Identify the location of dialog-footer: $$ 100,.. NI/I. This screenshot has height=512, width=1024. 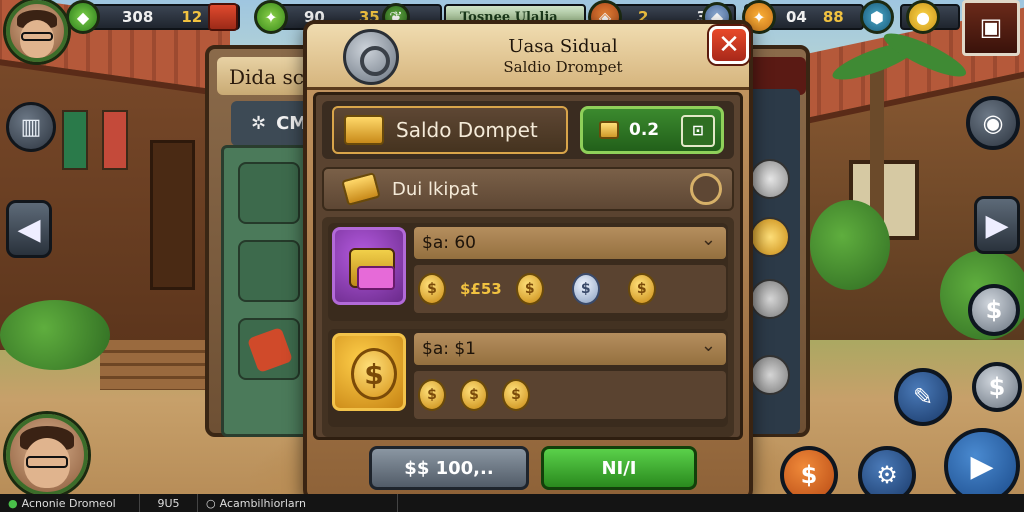
(528, 469).